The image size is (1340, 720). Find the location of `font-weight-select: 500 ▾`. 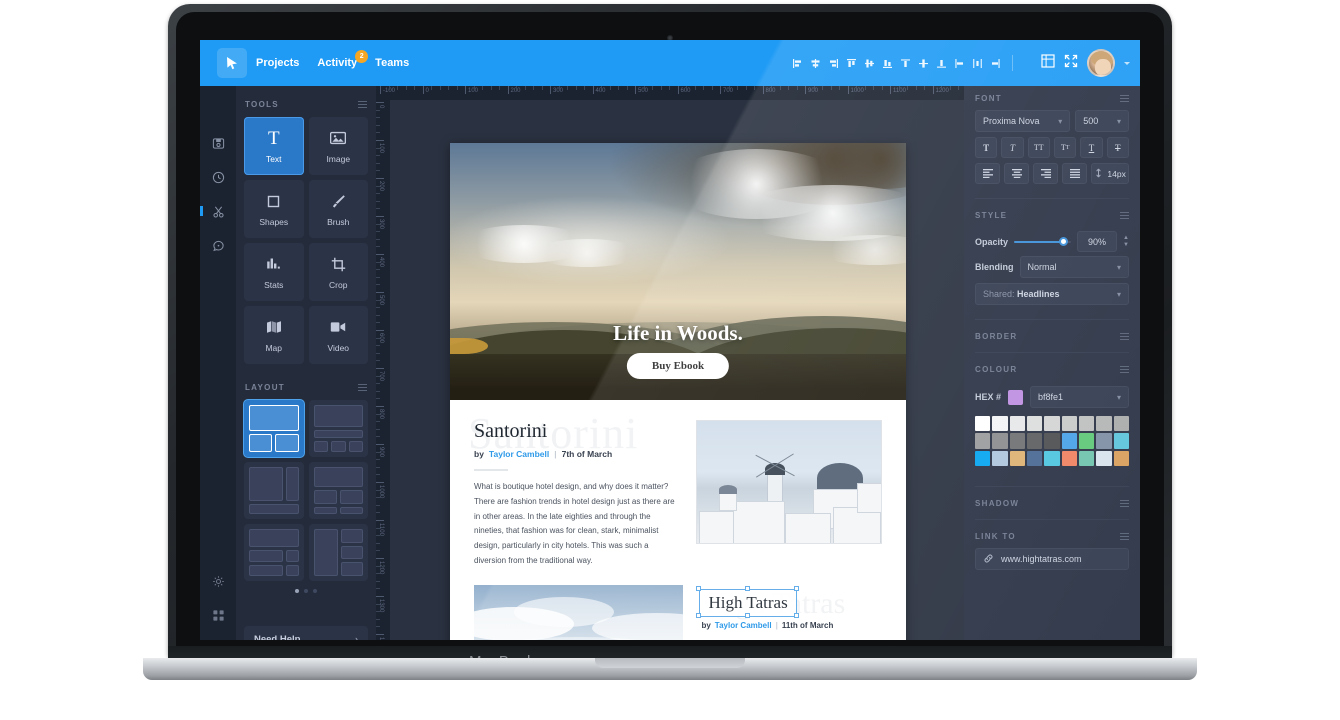

font-weight-select: 500 ▾ is located at coordinates (1102, 121).